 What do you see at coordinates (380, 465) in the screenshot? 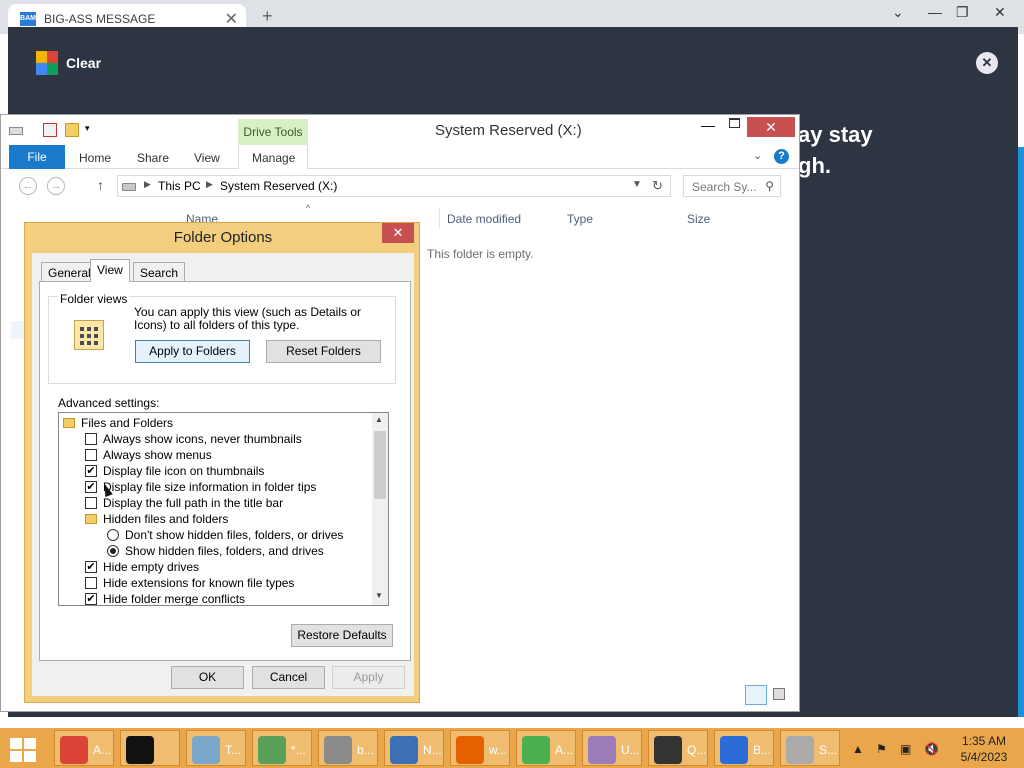
I see `scroll-thumb` at bounding box center [380, 465].